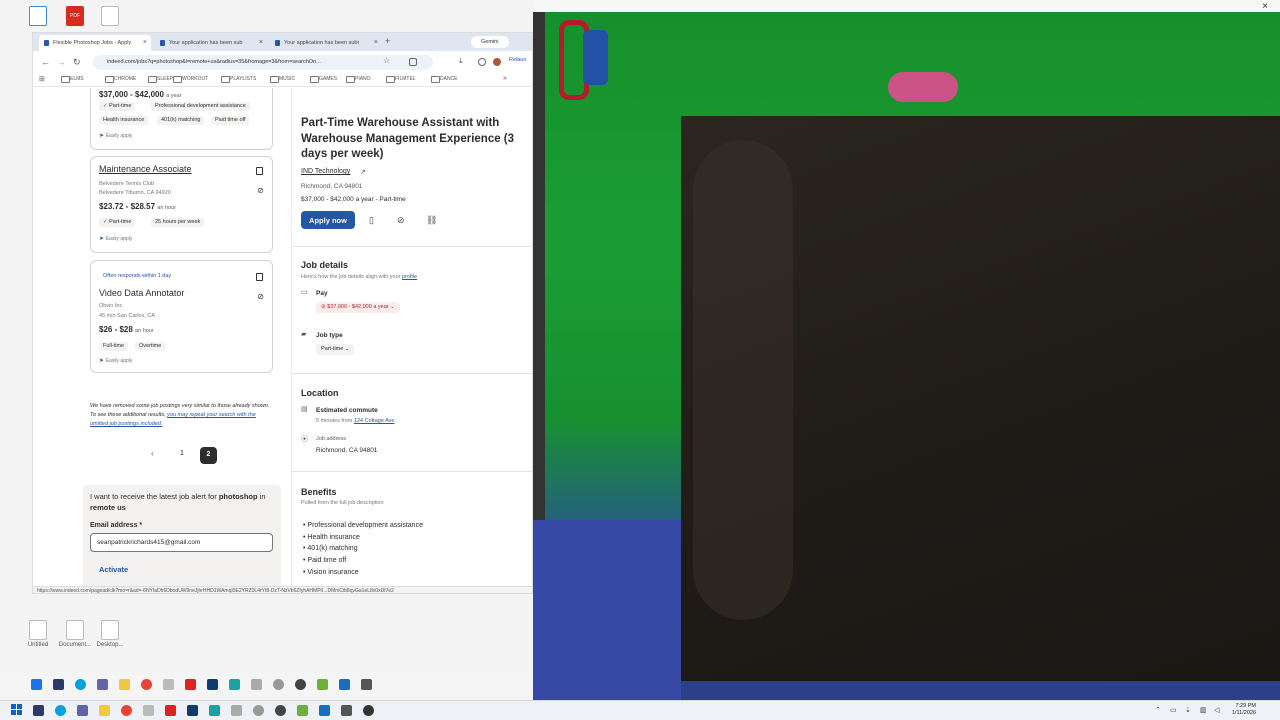  Describe the element at coordinates (72, 79) in the screenshot. I see `bookmark-folder: ELMS` at that location.